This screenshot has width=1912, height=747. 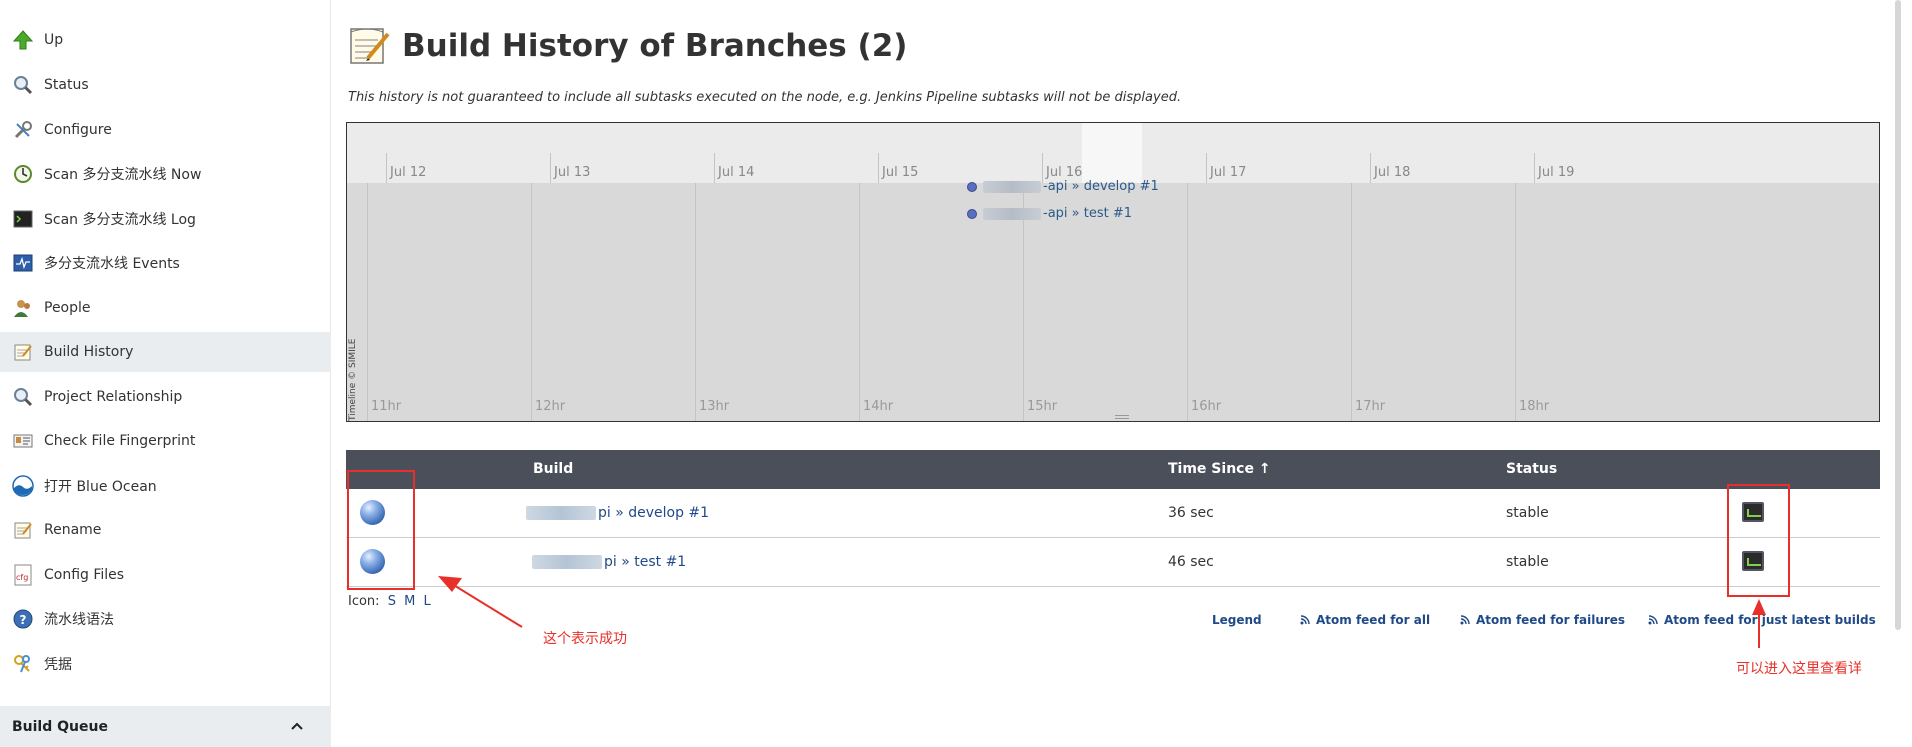 What do you see at coordinates (165, 130) in the screenshot?
I see `sidebar-item-configure: Configure` at bounding box center [165, 130].